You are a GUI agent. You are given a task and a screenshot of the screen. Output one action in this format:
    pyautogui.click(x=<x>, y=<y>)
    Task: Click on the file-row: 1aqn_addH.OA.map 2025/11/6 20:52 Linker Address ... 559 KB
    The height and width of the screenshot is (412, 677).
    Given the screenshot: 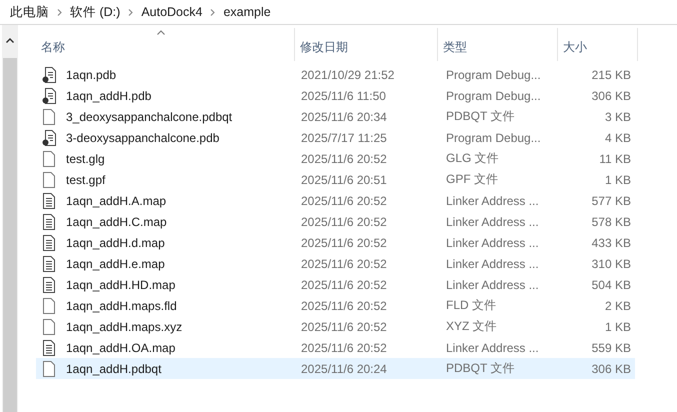 What is the action you would take?
    pyautogui.click(x=335, y=347)
    